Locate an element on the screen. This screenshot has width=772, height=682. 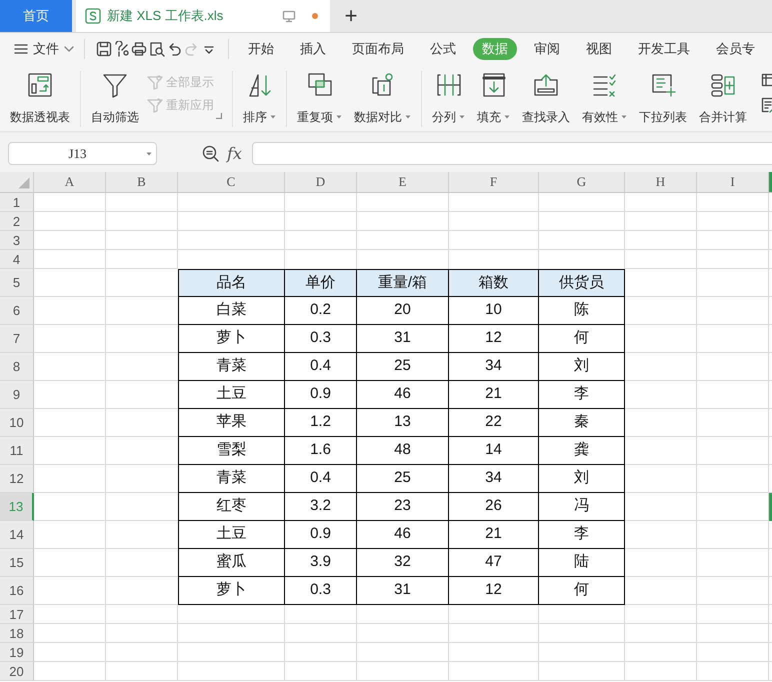
ribbon-button: 下拉列表 is located at coordinates (663, 97).